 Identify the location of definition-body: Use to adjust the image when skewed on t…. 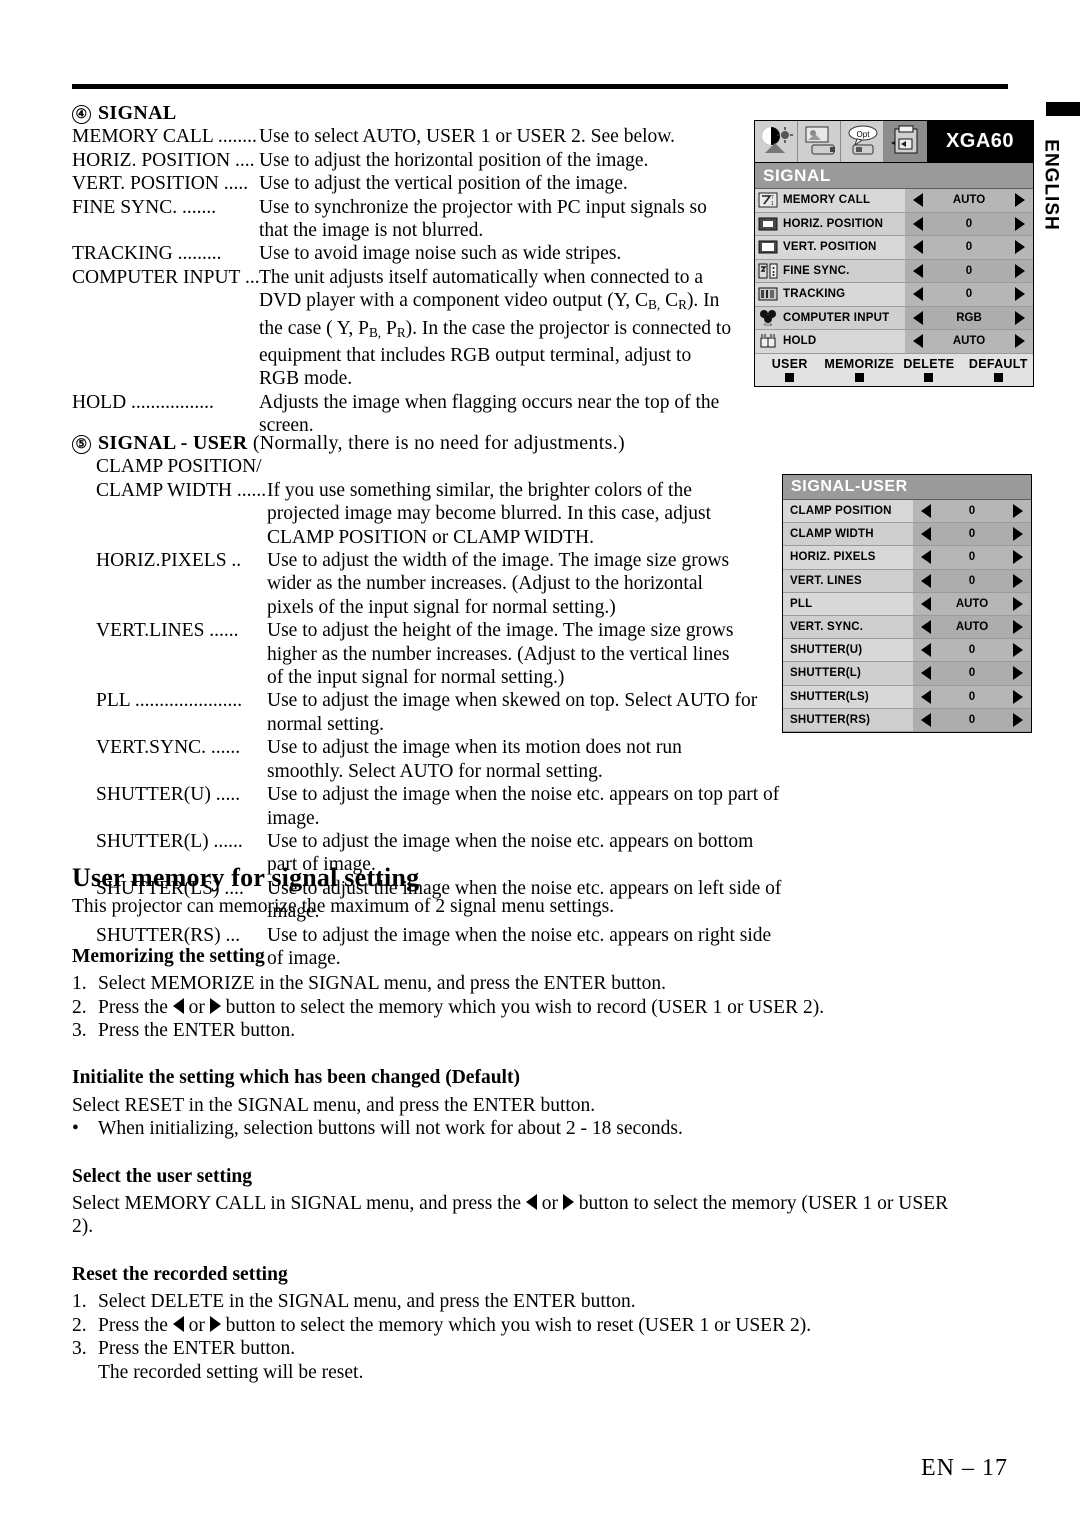
(512, 701).